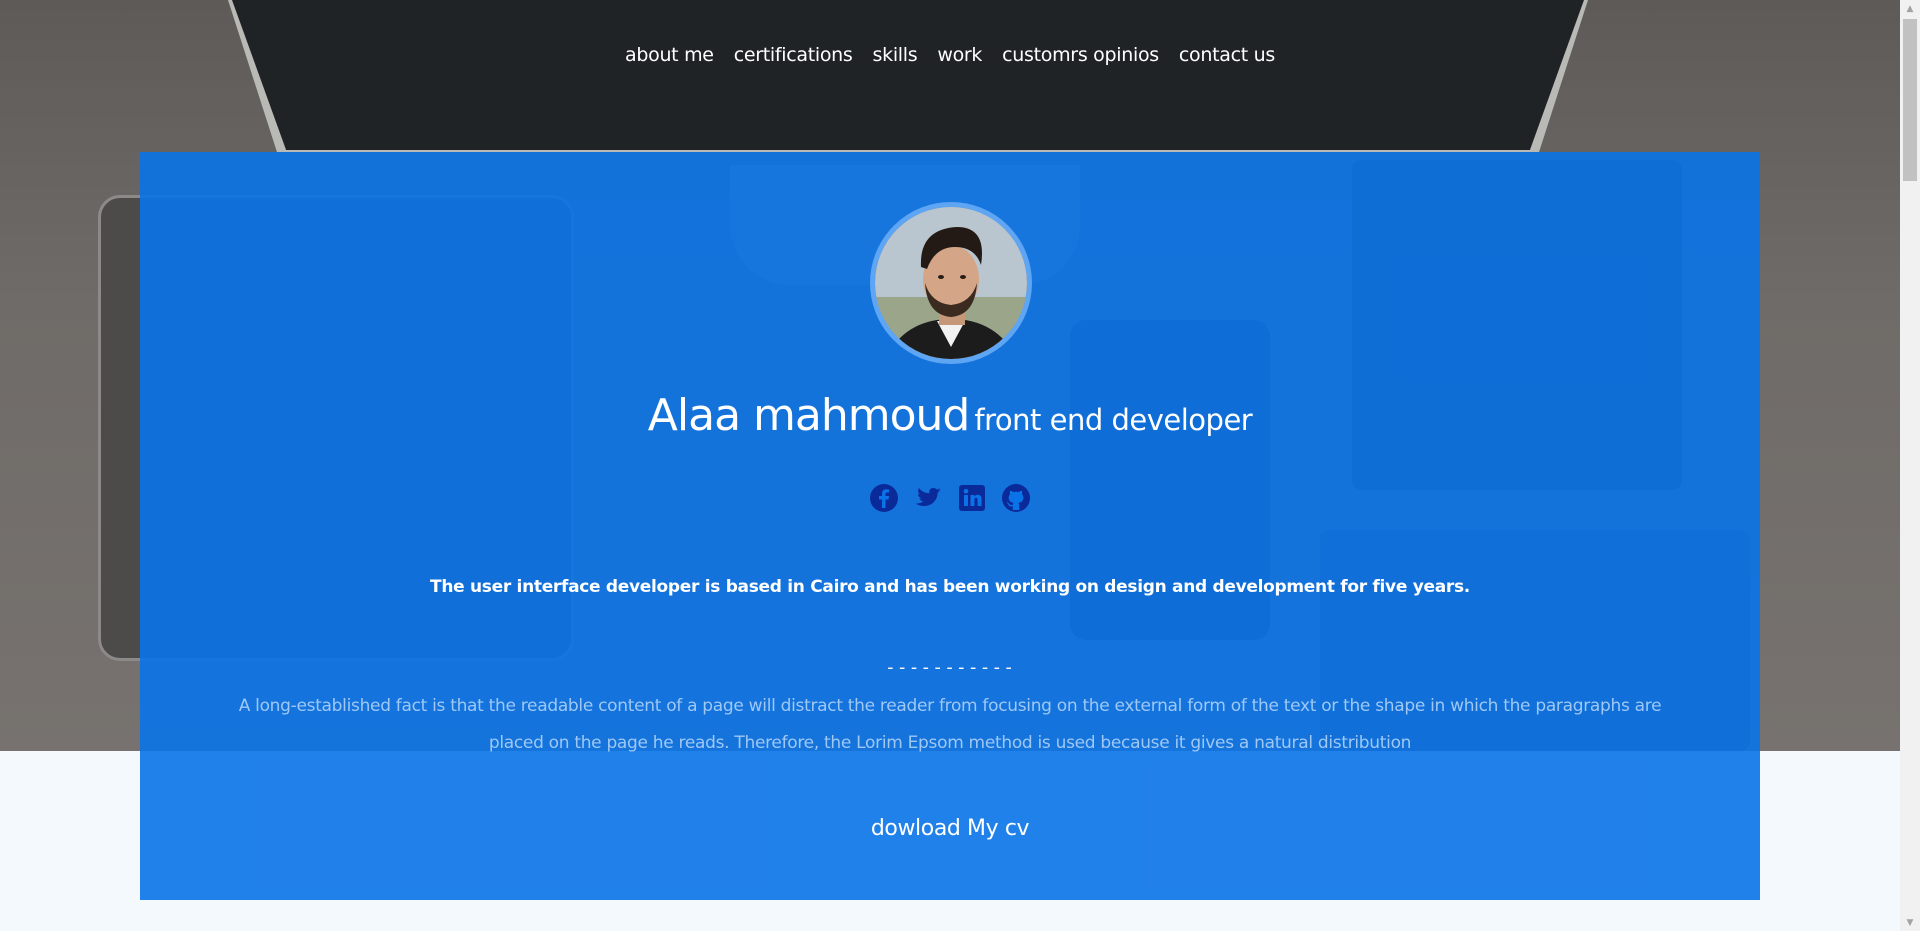 This screenshot has width=1920, height=931. I want to click on nav-item-about-me: about me, so click(669, 55).